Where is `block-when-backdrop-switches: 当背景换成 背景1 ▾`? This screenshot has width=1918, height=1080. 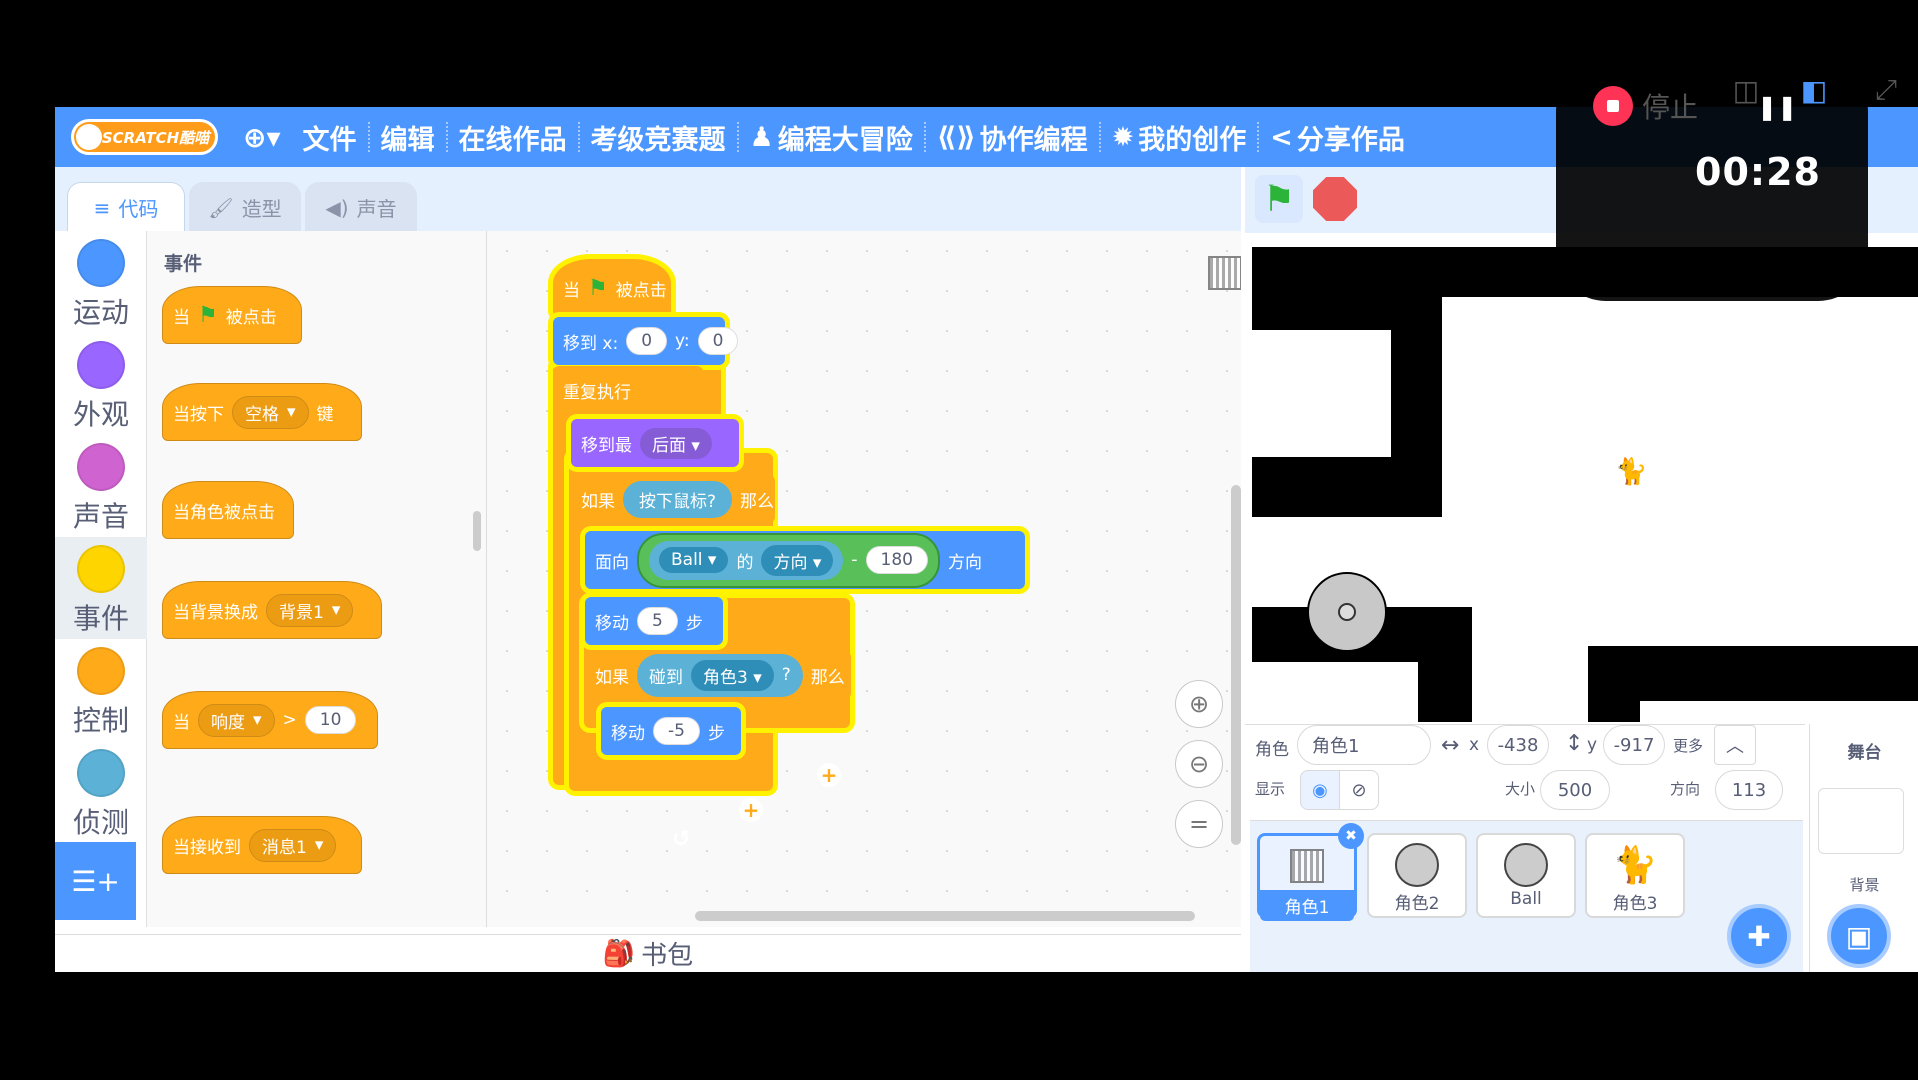
block-when-backdrop-switches: 当背景换成 背景1 ▾ is located at coordinates (272, 610).